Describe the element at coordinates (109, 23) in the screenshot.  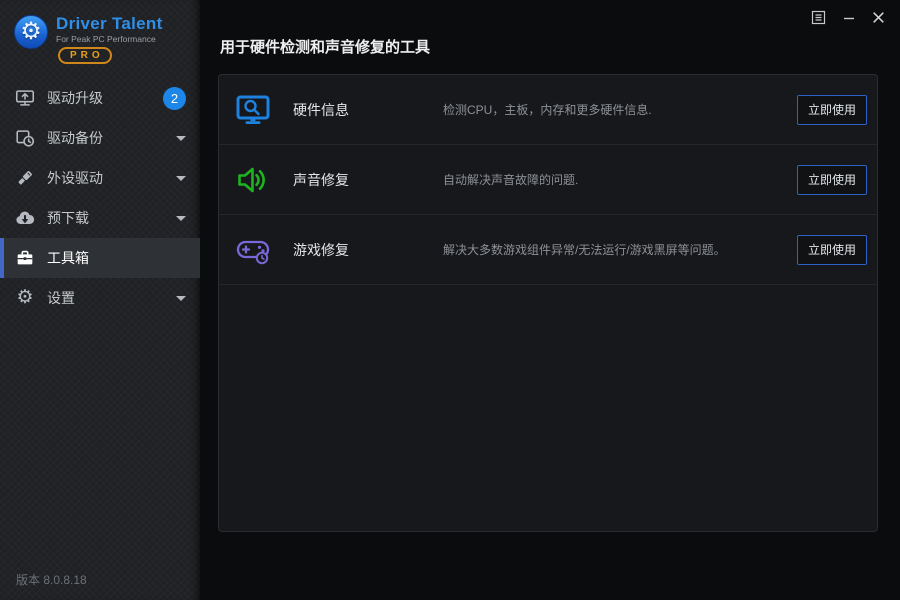
I see `logo-title: Driver Talent` at that location.